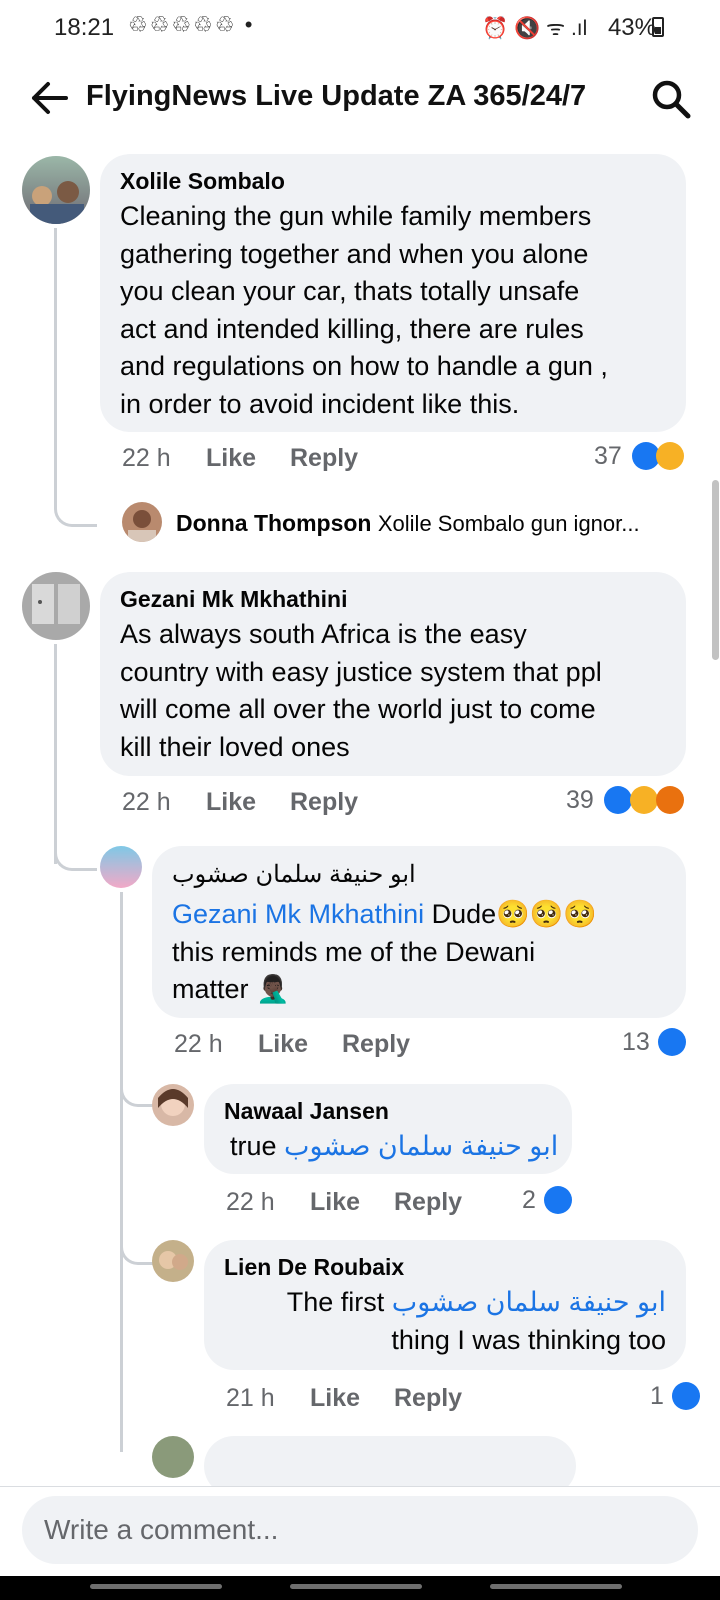 The width and height of the screenshot is (720, 1600). I want to click on mention-link: Gezani Mk Mkhathini, so click(298, 914).